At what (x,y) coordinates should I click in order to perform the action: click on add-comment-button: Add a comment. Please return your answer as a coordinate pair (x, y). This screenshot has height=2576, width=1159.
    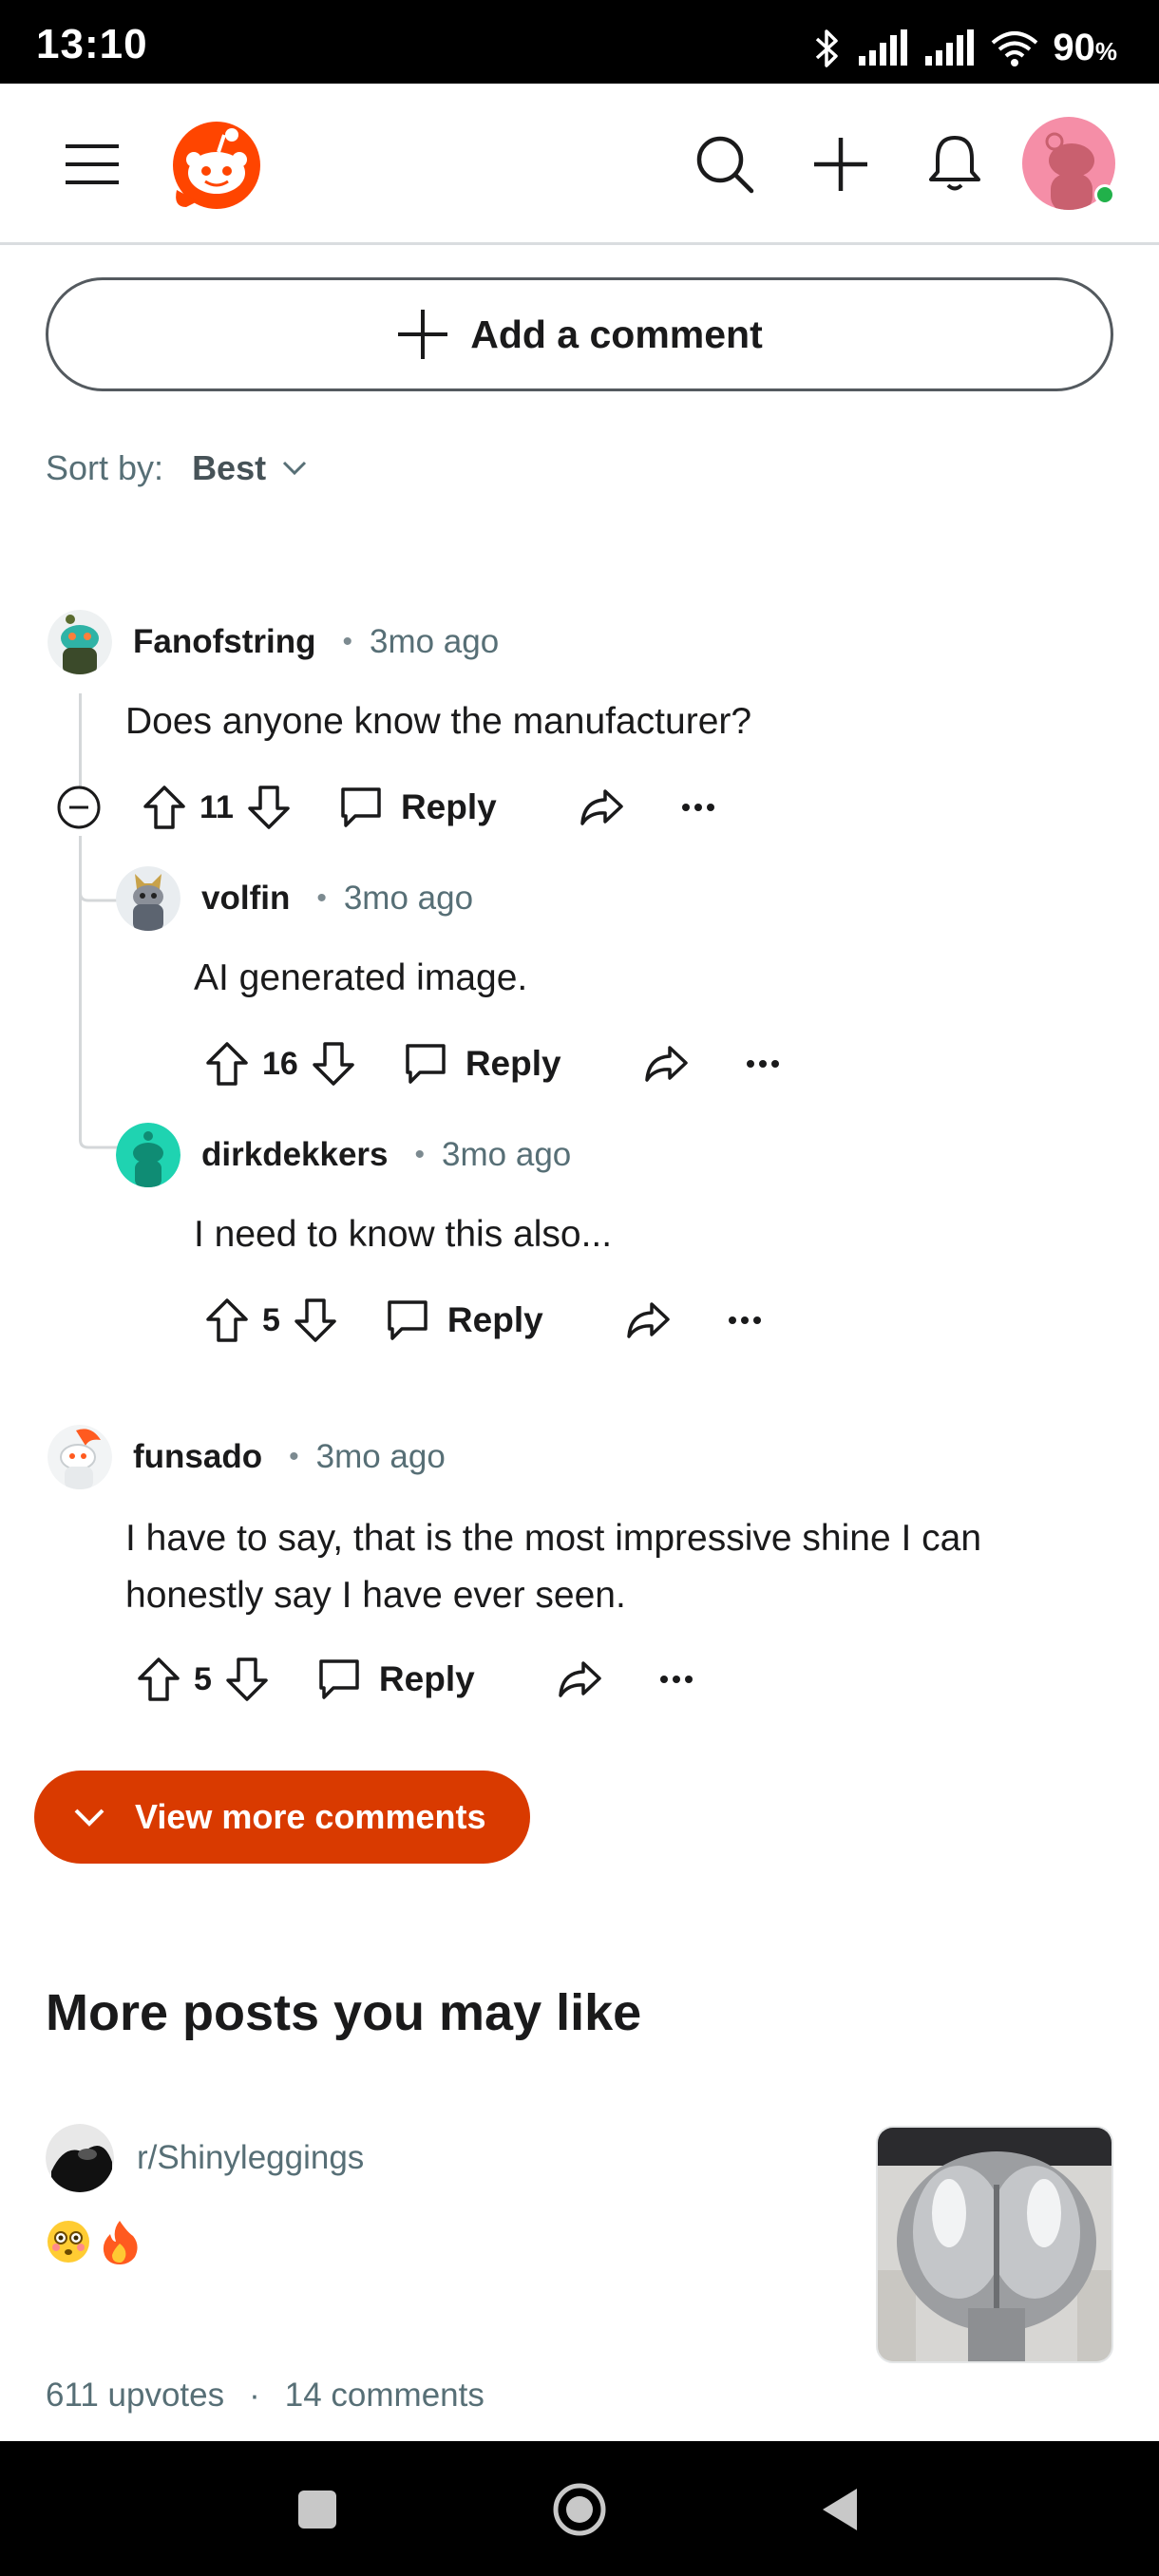
    Looking at the image, I should click on (579, 334).